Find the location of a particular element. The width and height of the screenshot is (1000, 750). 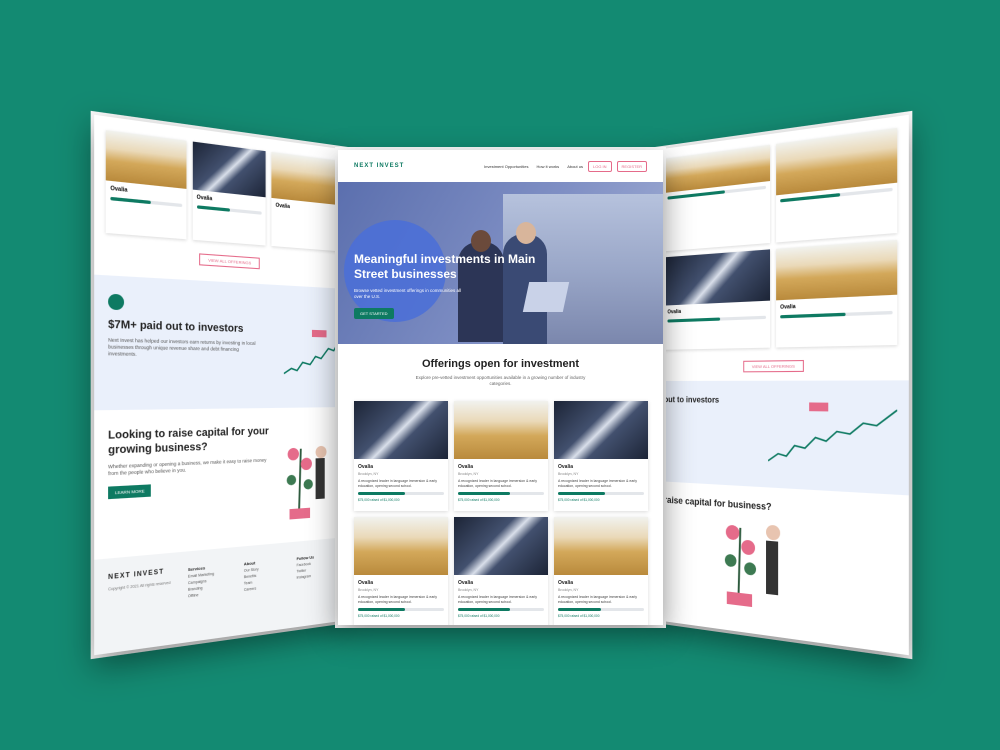

login-button: LOG IN is located at coordinates (599, 166).